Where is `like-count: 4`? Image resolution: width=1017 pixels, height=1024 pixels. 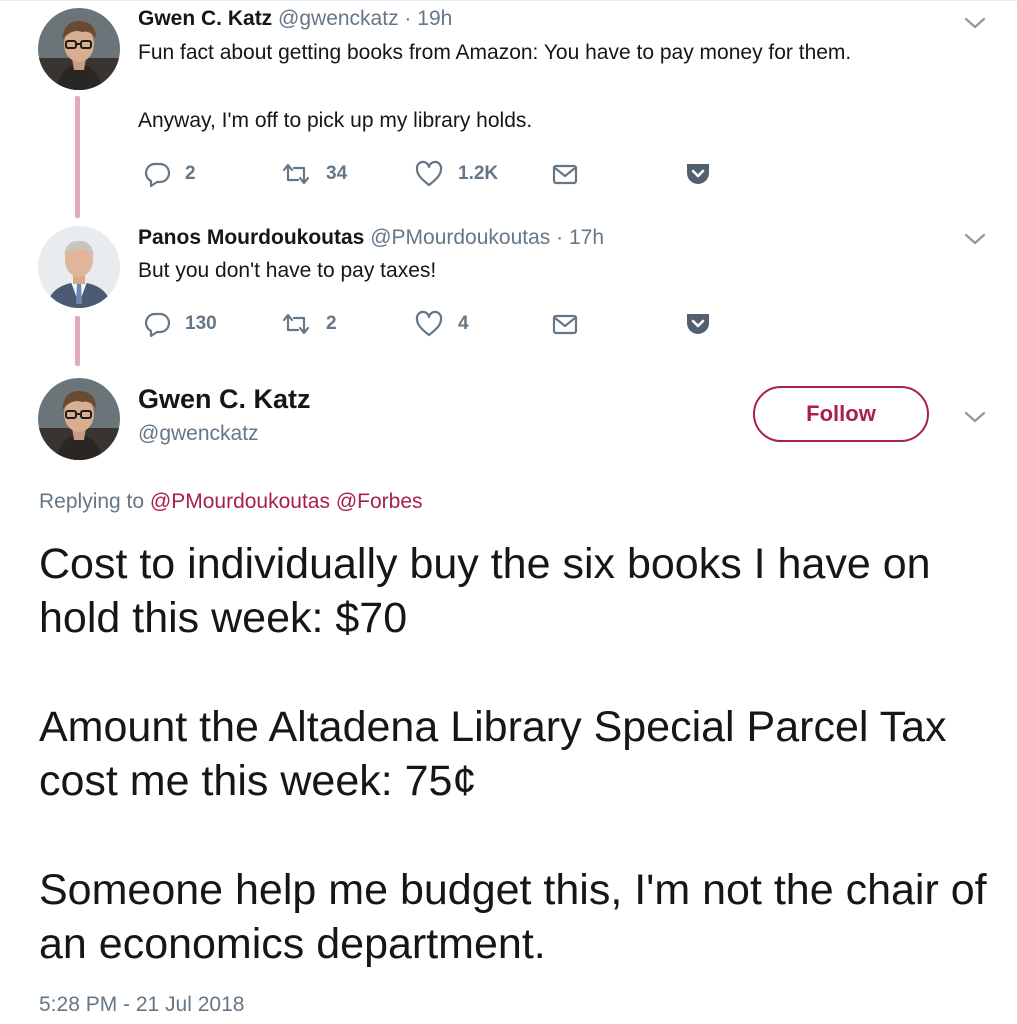
like-count: 4 is located at coordinates (463, 323).